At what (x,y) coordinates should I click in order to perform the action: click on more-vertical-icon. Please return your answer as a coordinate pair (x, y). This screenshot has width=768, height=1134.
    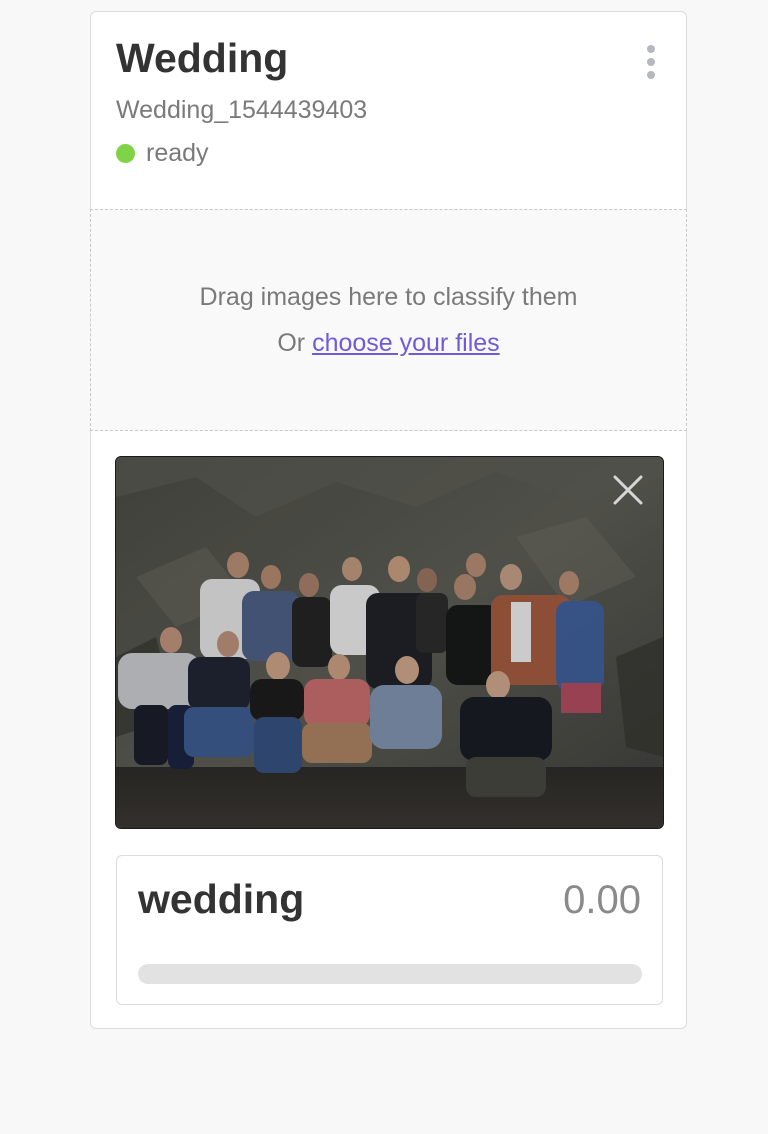
    Looking at the image, I should click on (651, 49).